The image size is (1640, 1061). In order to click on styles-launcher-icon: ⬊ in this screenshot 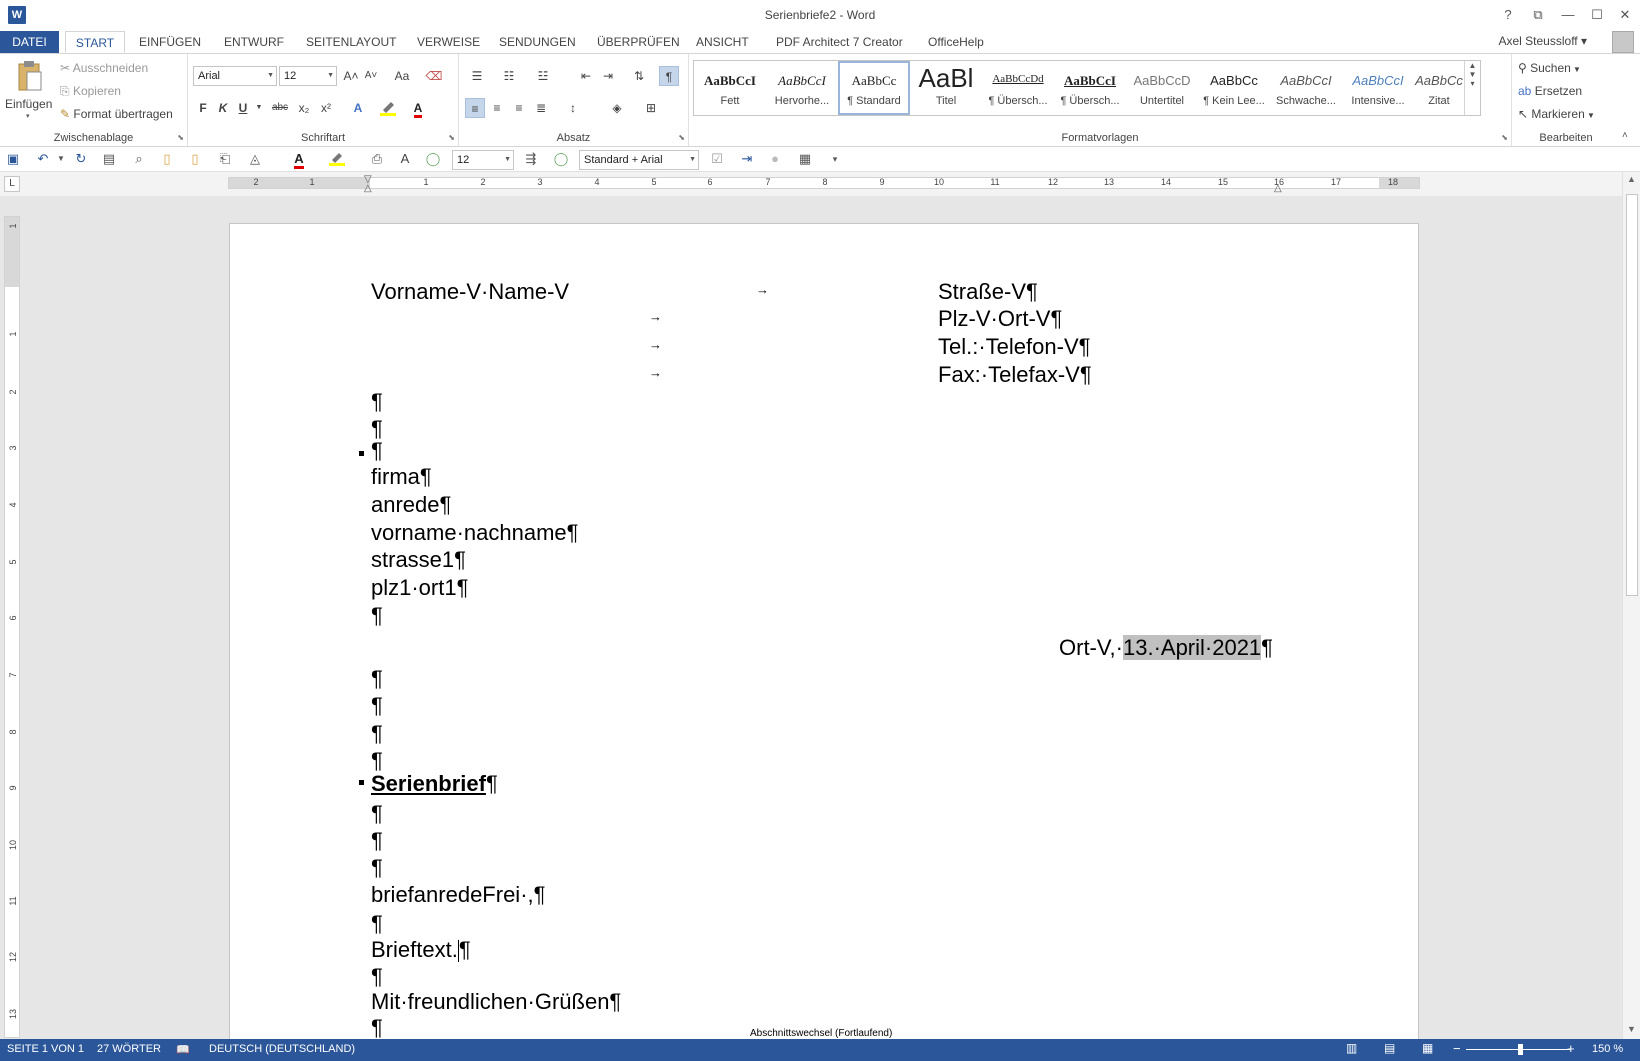, I will do `click(1504, 137)`.